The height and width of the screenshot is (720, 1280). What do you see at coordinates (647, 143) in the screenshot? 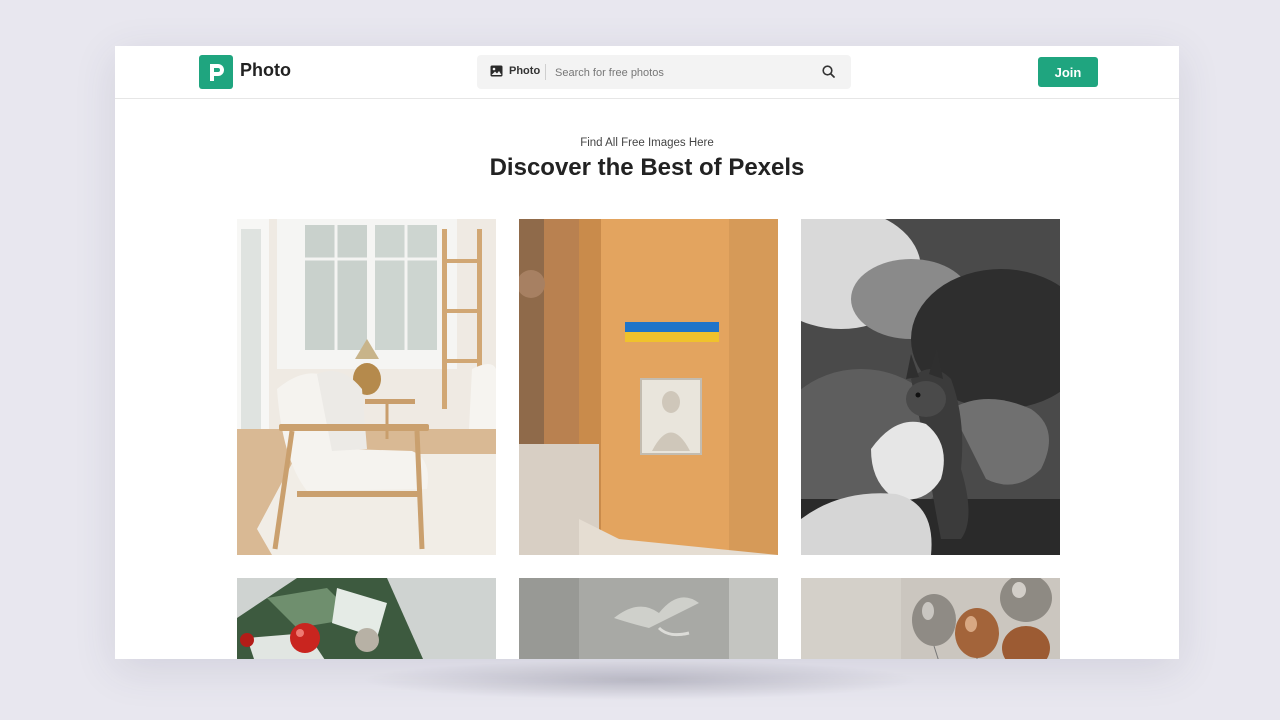
I see `hero-subtitle: Find All Free Images Here` at bounding box center [647, 143].